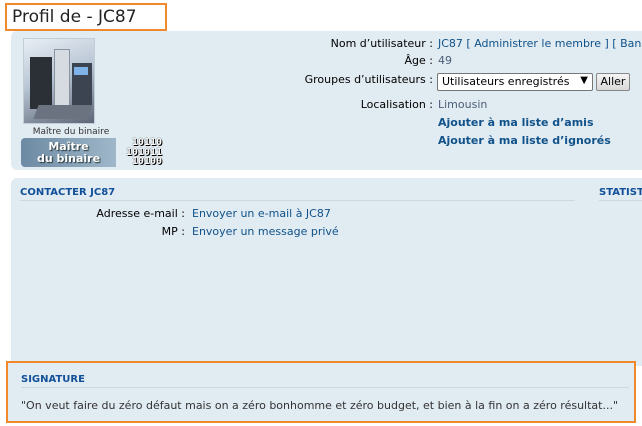  What do you see at coordinates (613, 82) in the screenshot?
I see `groups-go-button: Aller` at bounding box center [613, 82].